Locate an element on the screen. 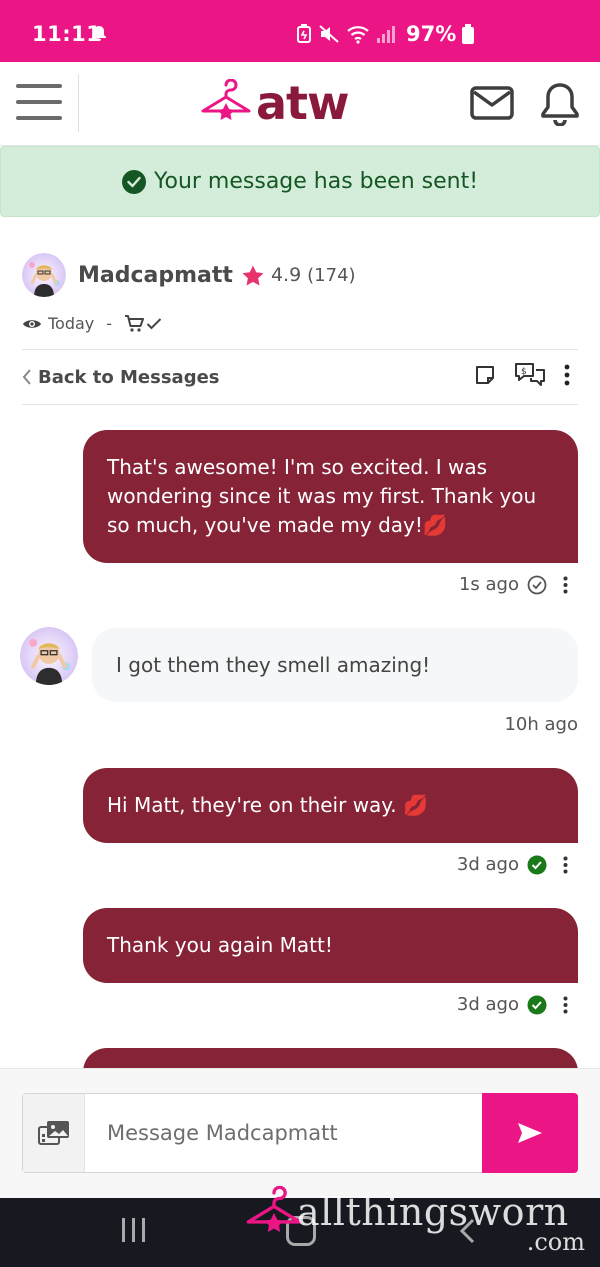 Image resolution: width=600 pixels, height=1267 pixels. menu-icon is located at coordinates (39, 104).